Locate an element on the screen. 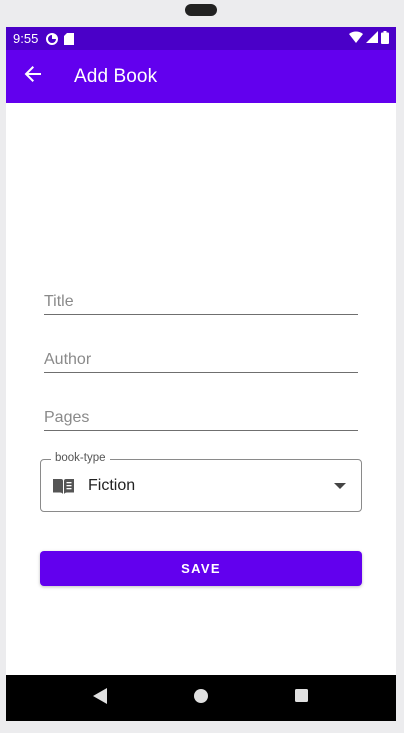 The image size is (404, 733). nav-recents-button is located at coordinates (302, 698).